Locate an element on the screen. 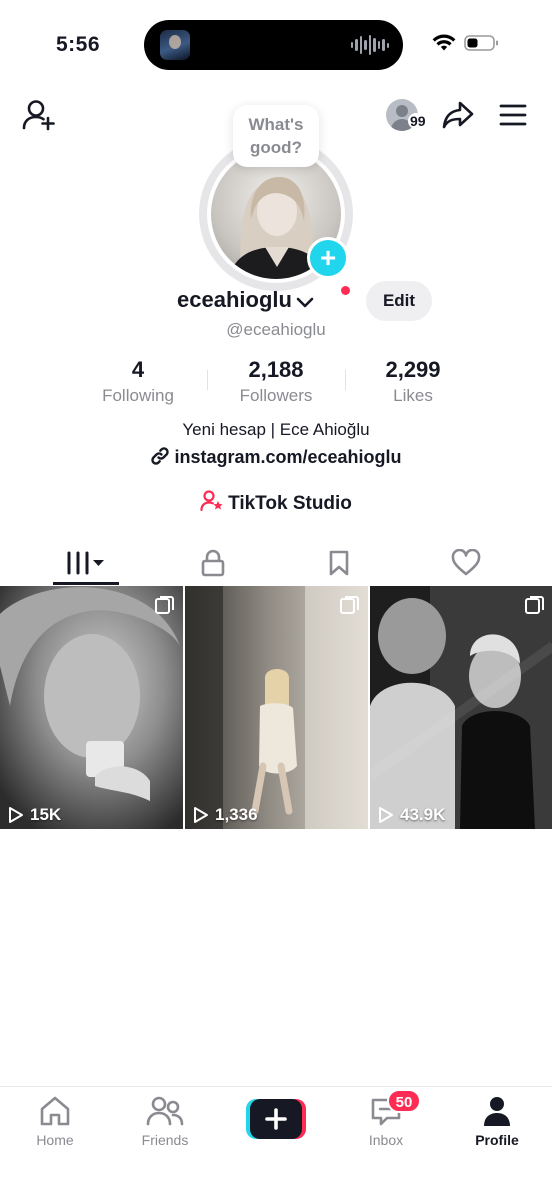 The width and height of the screenshot is (552, 1201). wifi-icon is located at coordinates (444, 42).